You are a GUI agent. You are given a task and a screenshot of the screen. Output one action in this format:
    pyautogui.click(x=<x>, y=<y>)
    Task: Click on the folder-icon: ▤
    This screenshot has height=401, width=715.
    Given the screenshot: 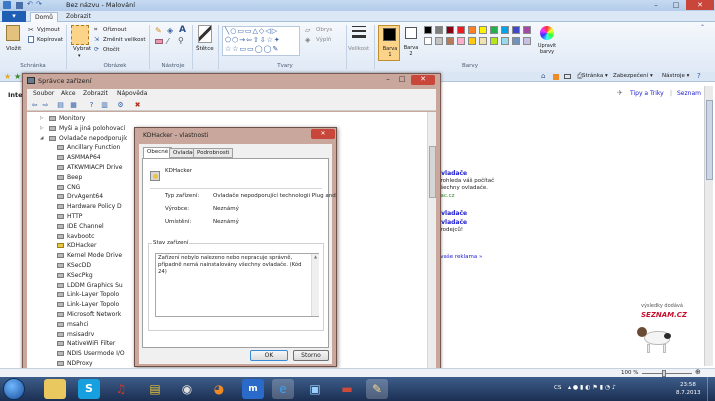 What is the action you would take?
    pyautogui.click(x=155, y=389)
    